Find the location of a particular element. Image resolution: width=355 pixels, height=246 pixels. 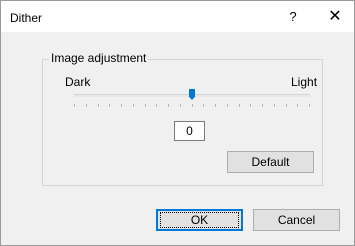

help-button: ? is located at coordinates (293, 17).